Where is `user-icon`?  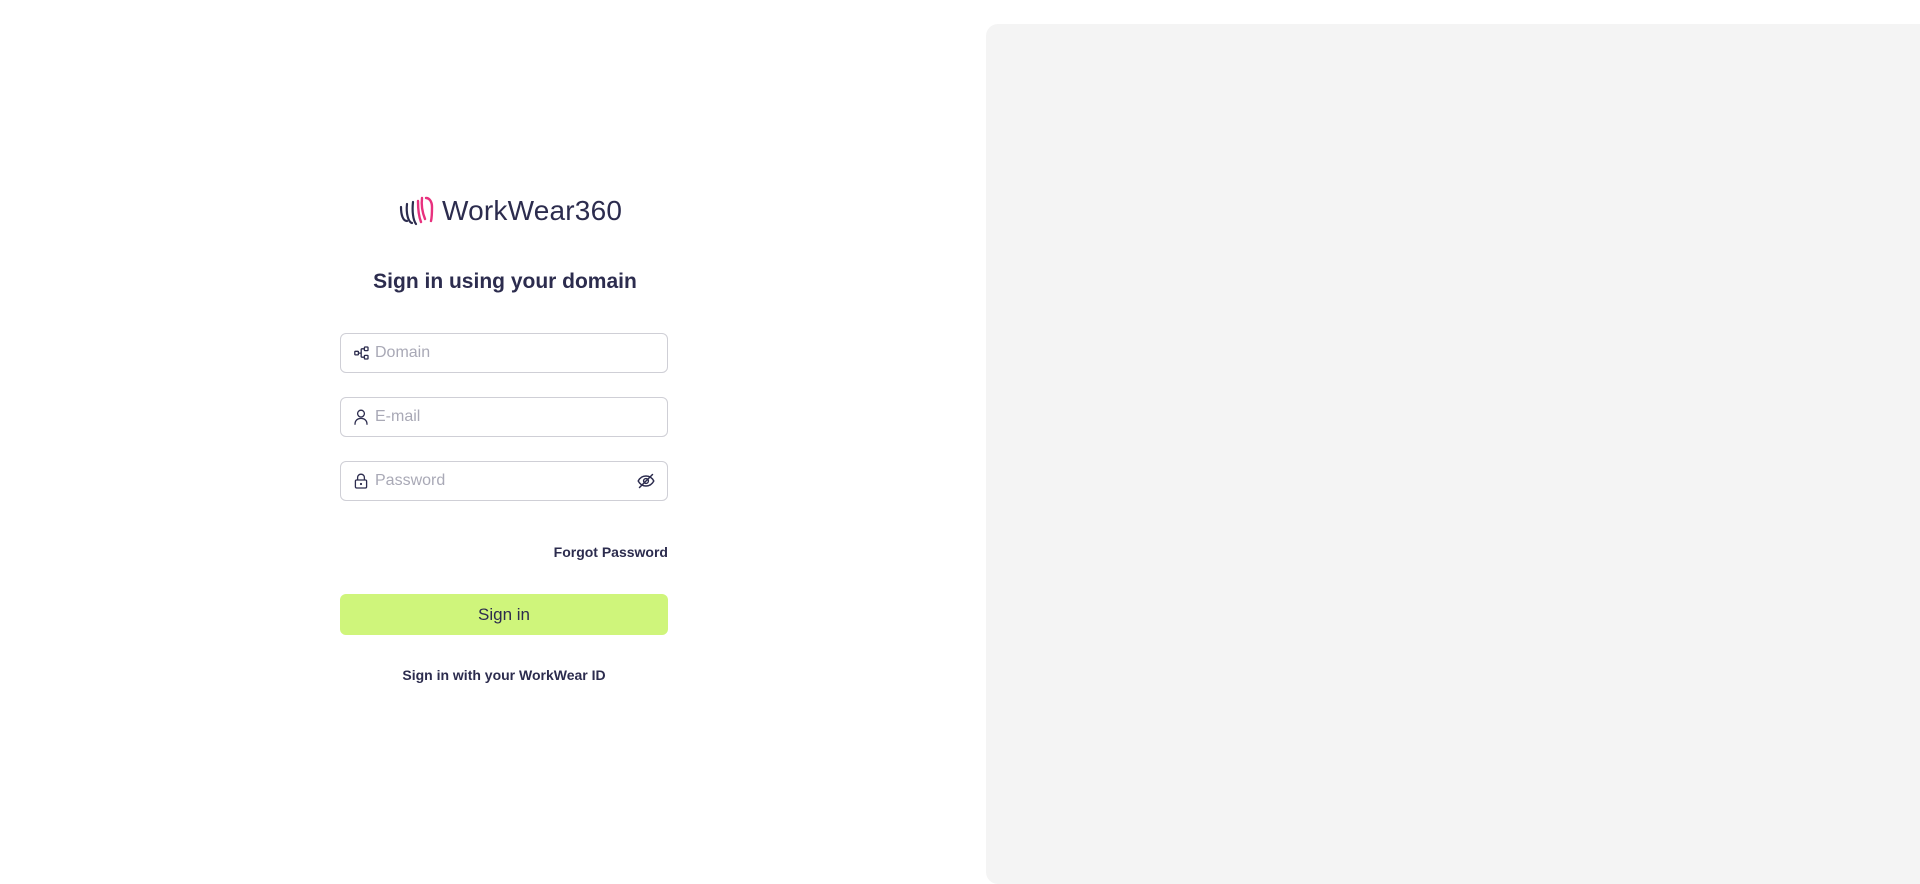 user-icon is located at coordinates (361, 417).